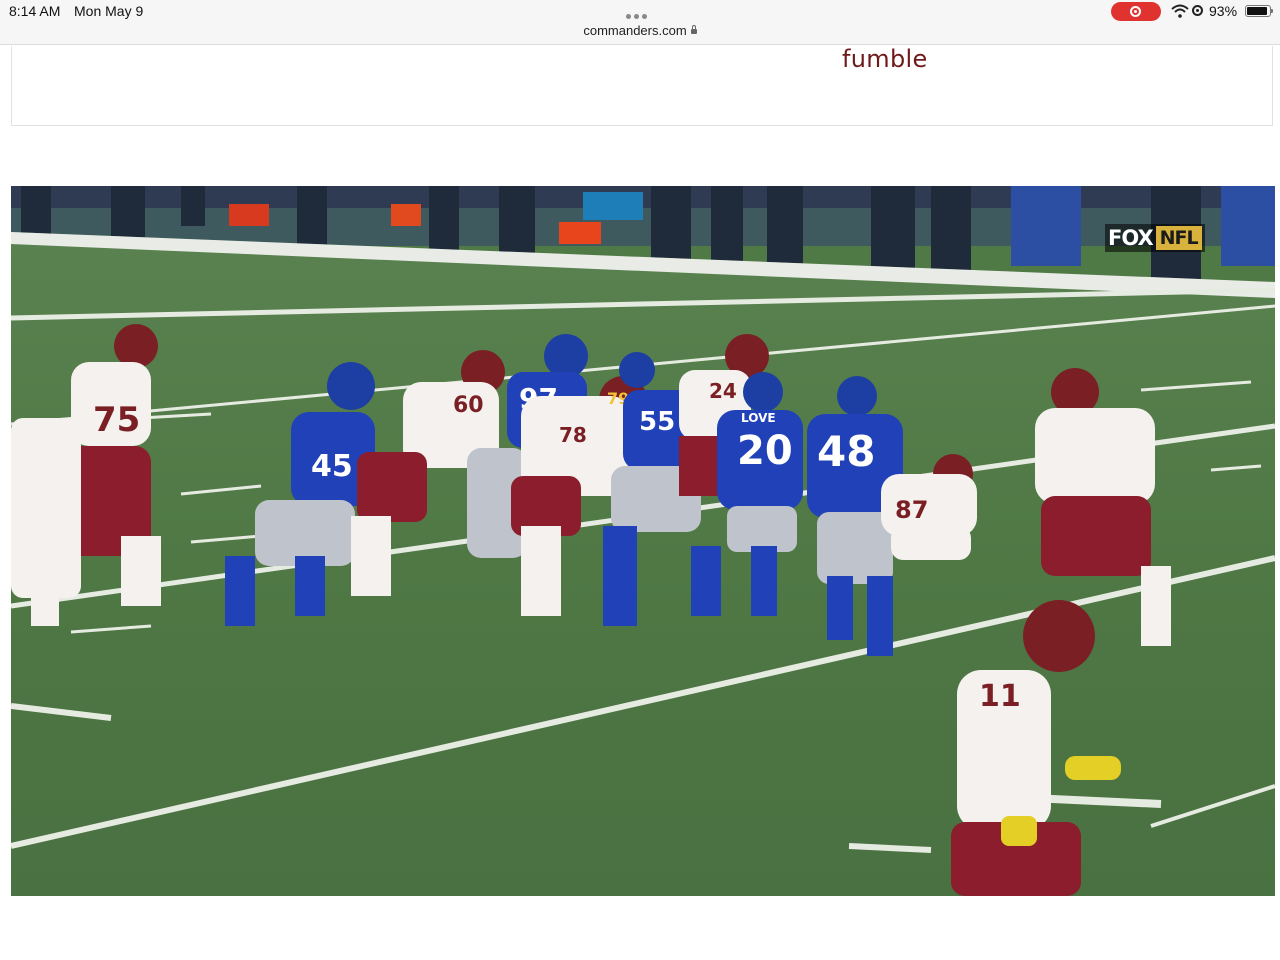  I want to click on wifi-icon, so click(1180, 11).